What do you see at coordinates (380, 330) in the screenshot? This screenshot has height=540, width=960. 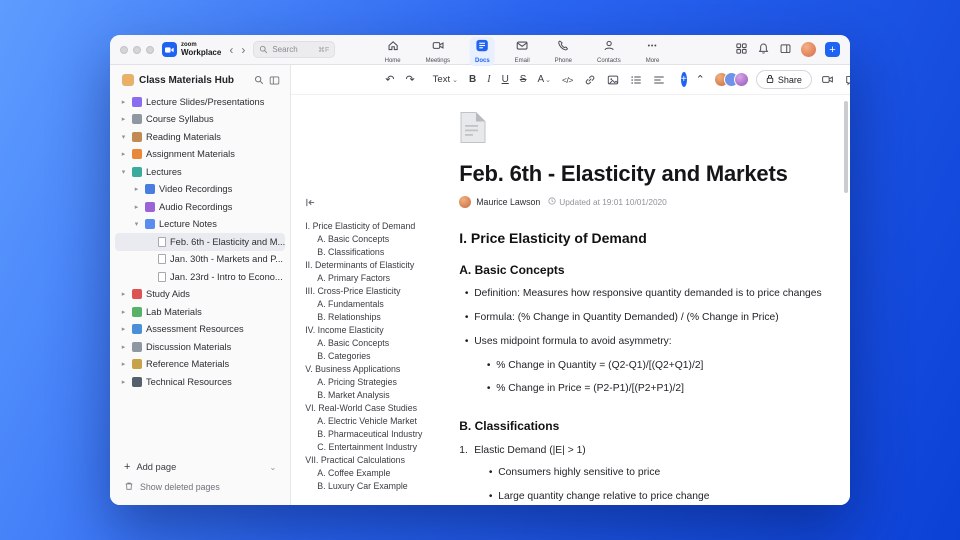 I see `toc-item: IV. Income Elasticity` at bounding box center [380, 330].